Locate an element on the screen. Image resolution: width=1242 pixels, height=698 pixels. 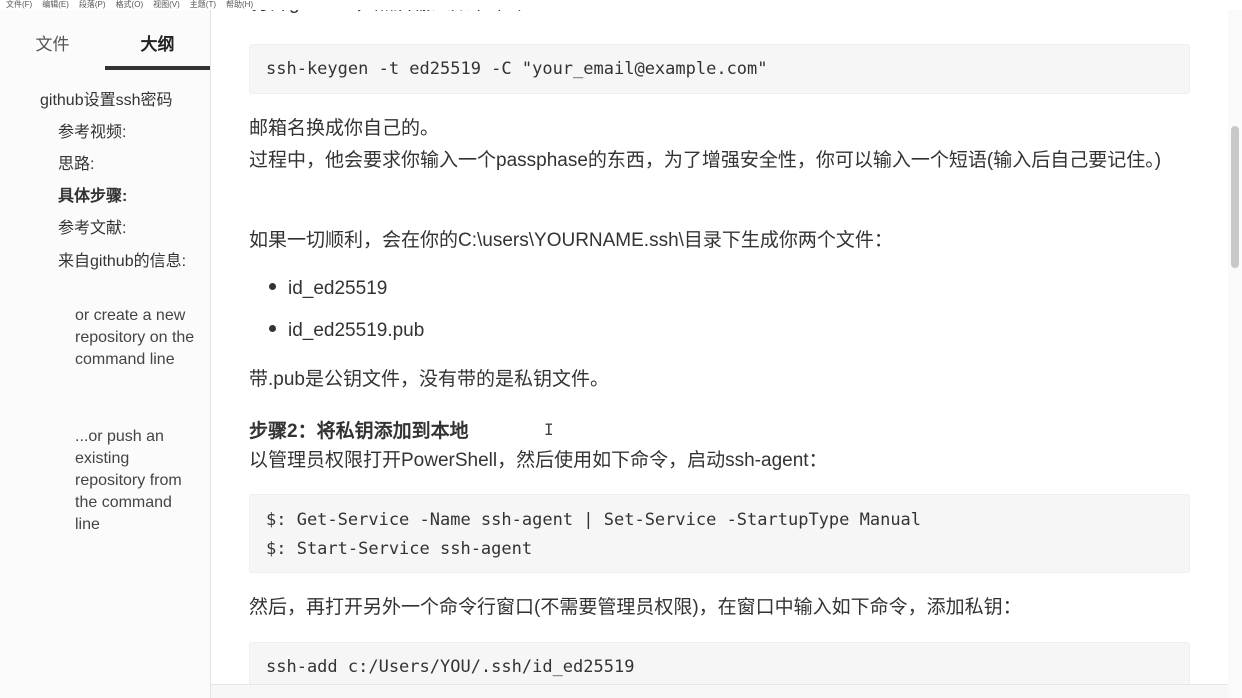
sidebar-tabs: 文件 大纲 is located at coordinates (105, 49).